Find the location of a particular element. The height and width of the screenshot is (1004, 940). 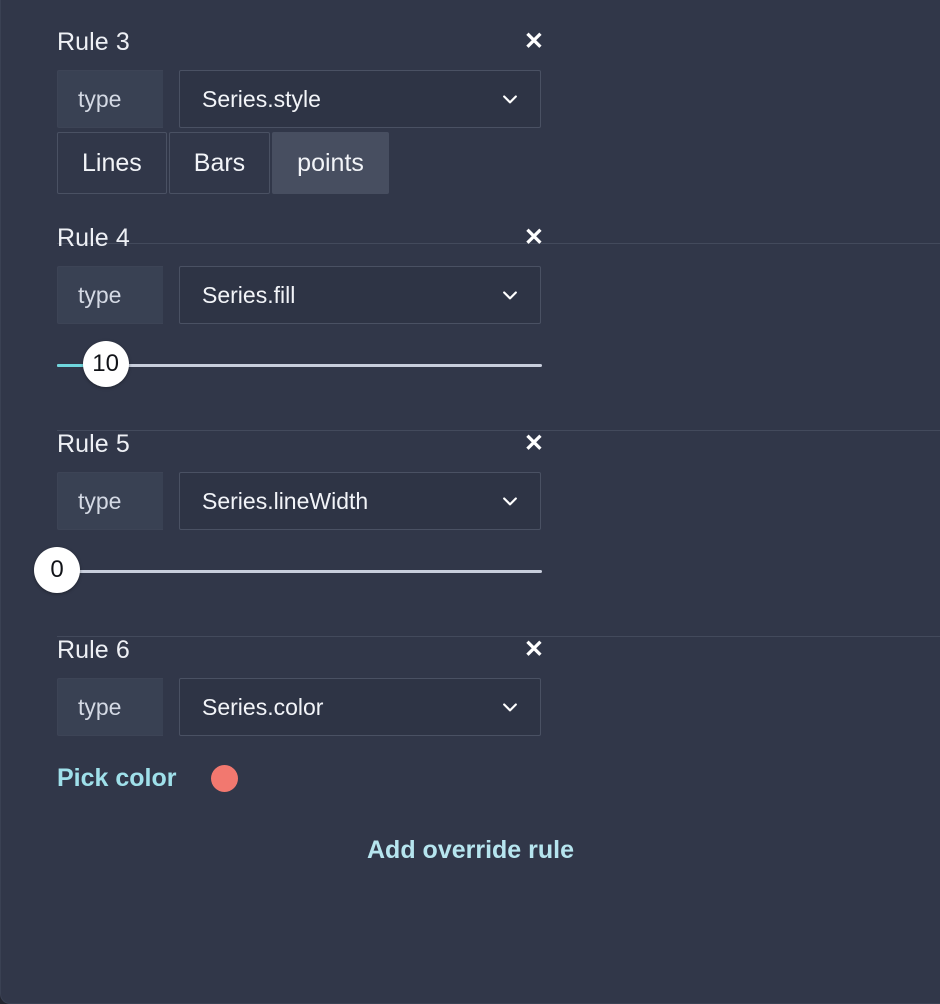

rule-type-select: Series.style is located at coordinates (360, 99).